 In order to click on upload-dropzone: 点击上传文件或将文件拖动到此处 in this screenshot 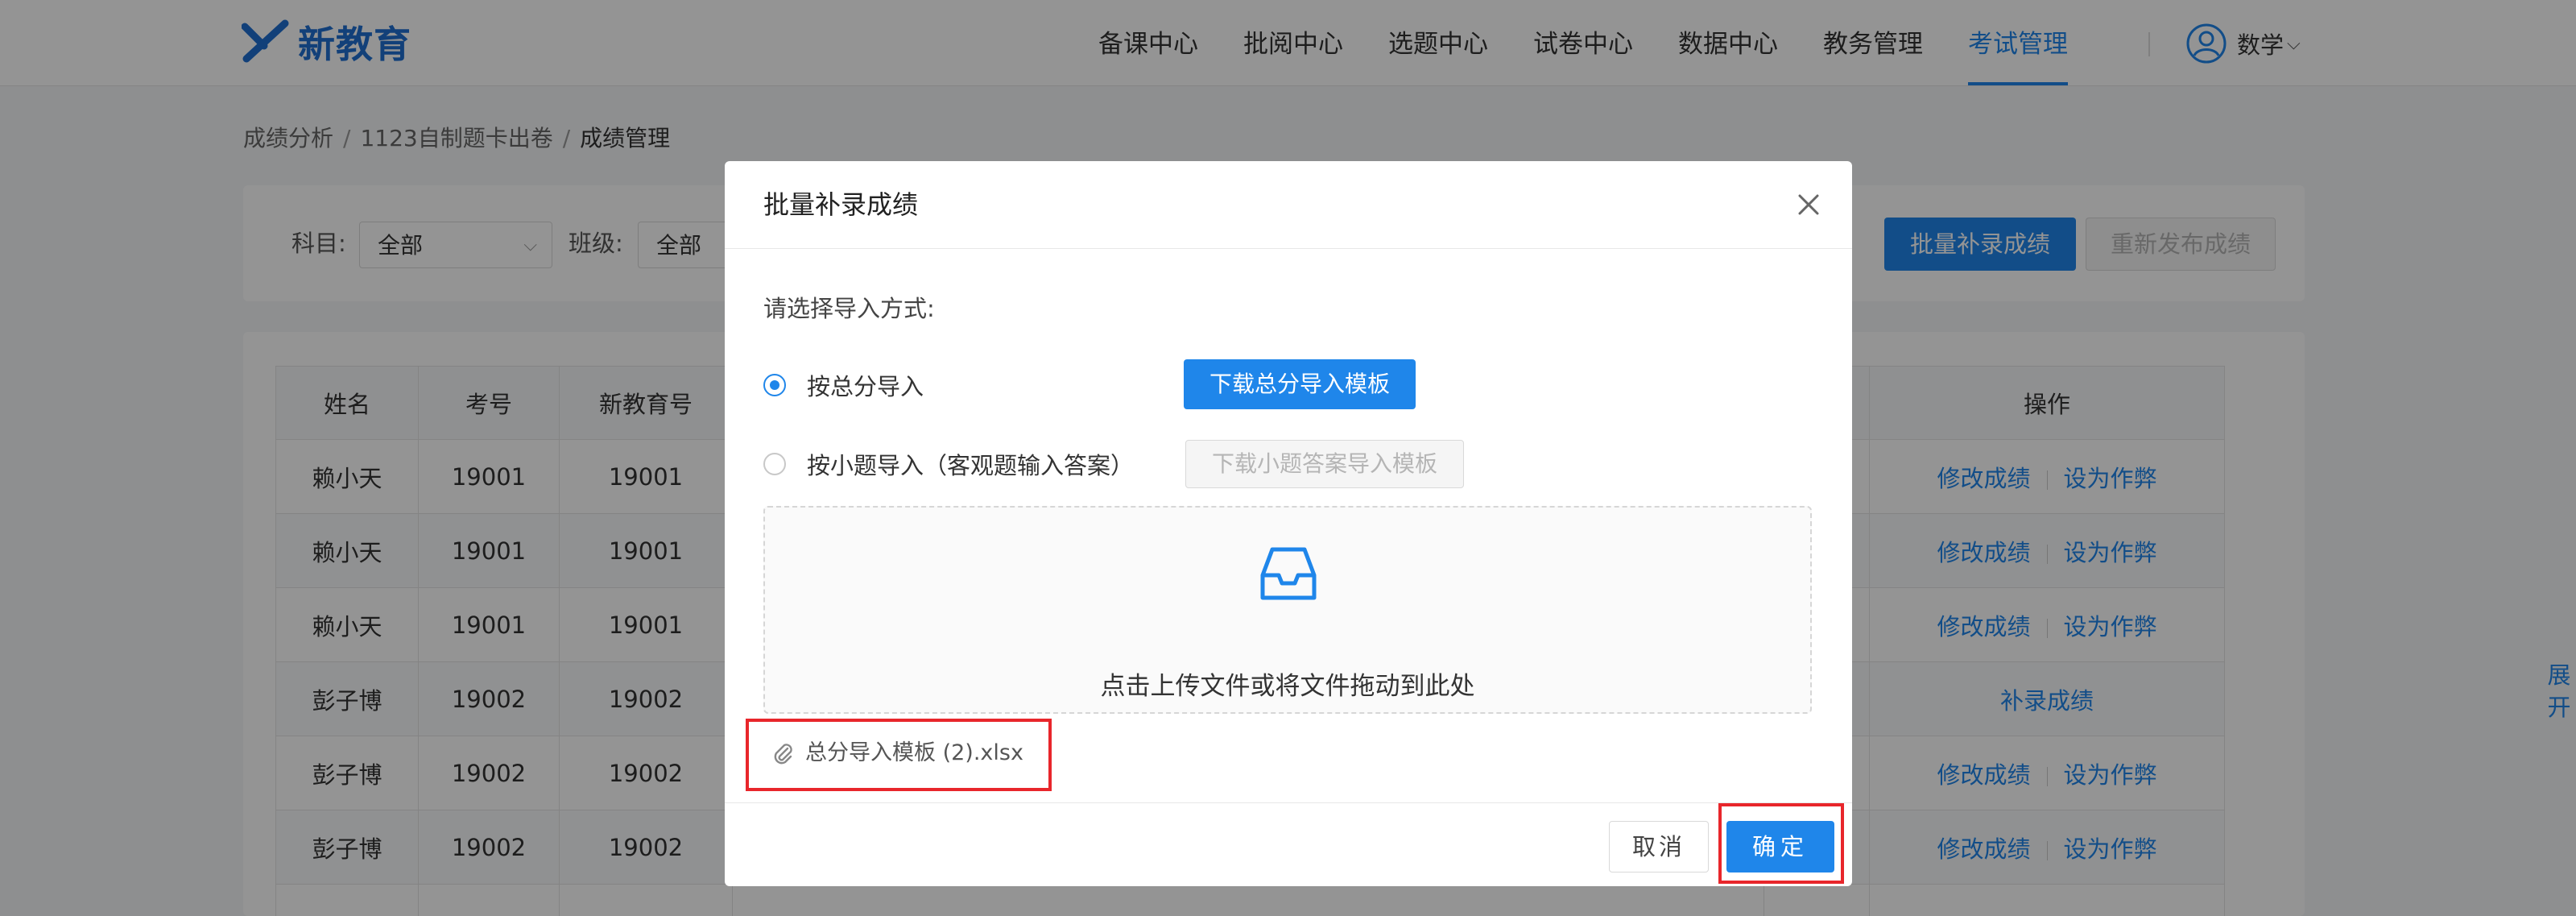, I will do `click(1287, 610)`.